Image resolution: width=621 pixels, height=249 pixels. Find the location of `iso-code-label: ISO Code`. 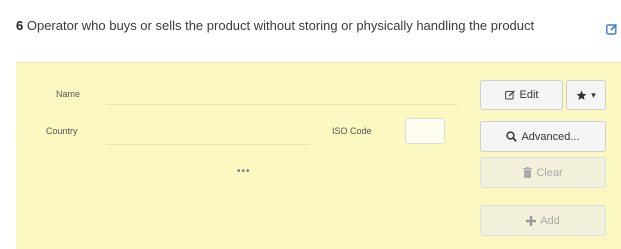

iso-code-label: ISO Code is located at coordinates (352, 131).